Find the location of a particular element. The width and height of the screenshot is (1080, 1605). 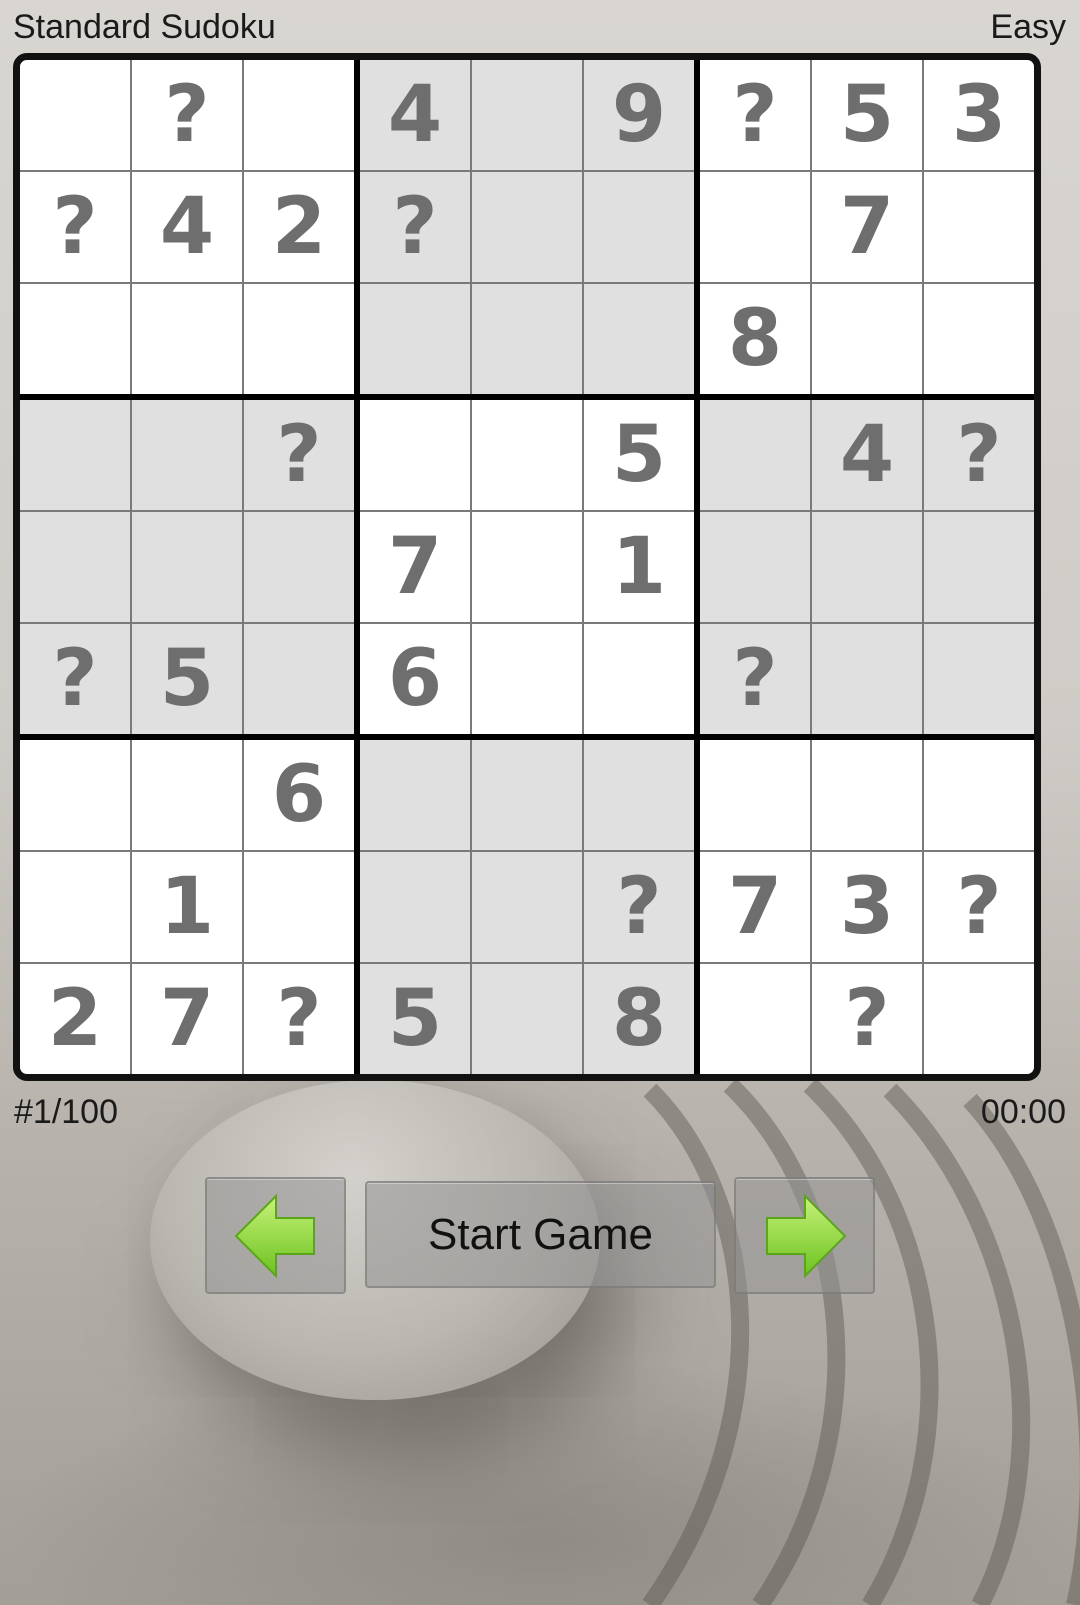

game-title: Standard Sudoku is located at coordinates (144, 27).